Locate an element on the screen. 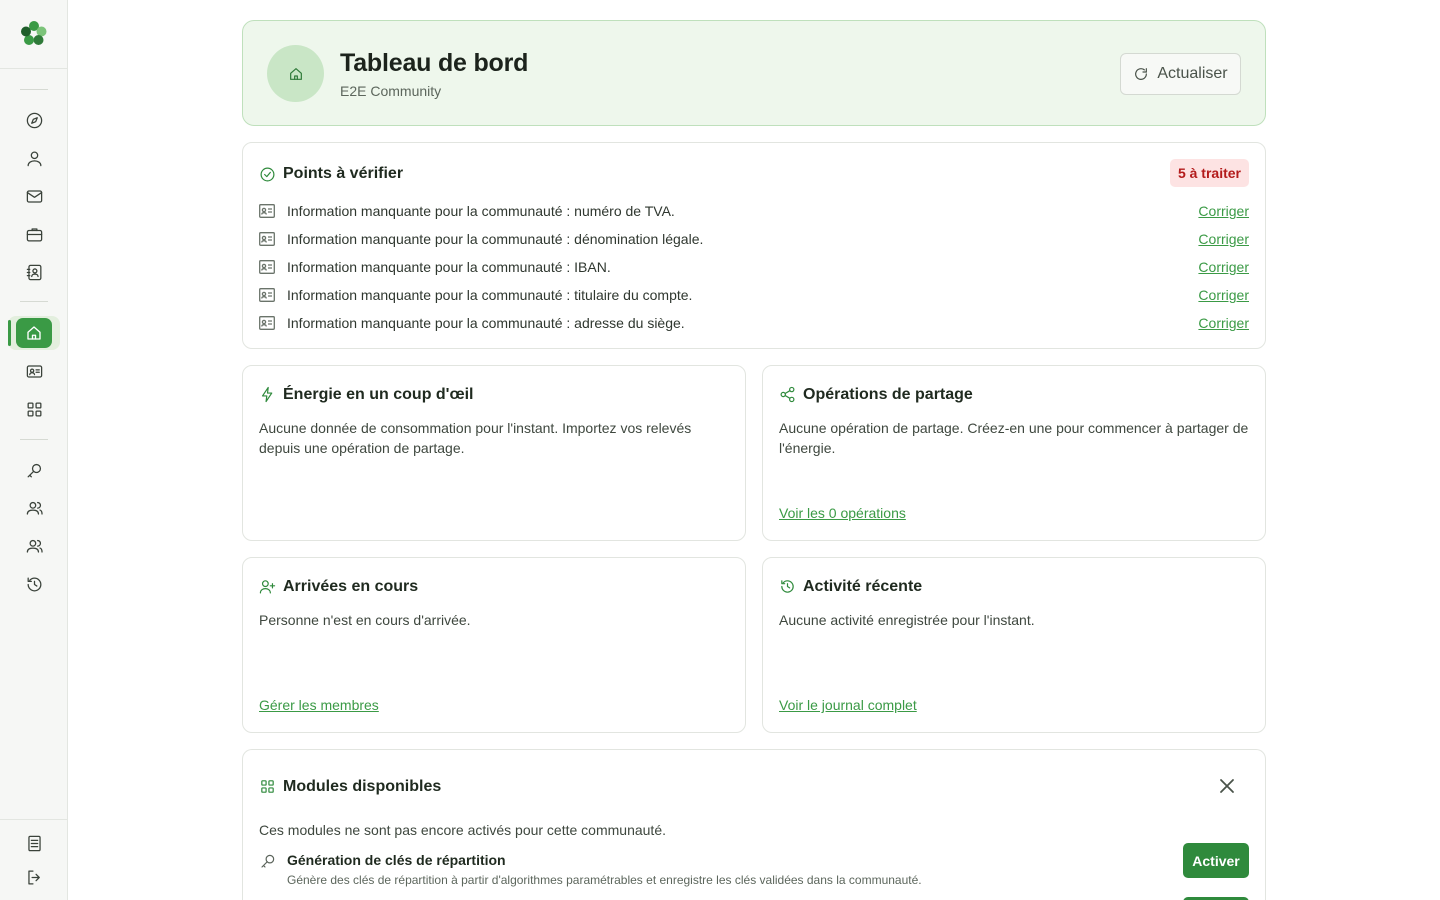 The height and width of the screenshot is (900, 1440). user-plus-icon is located at coordinates (267, 586).